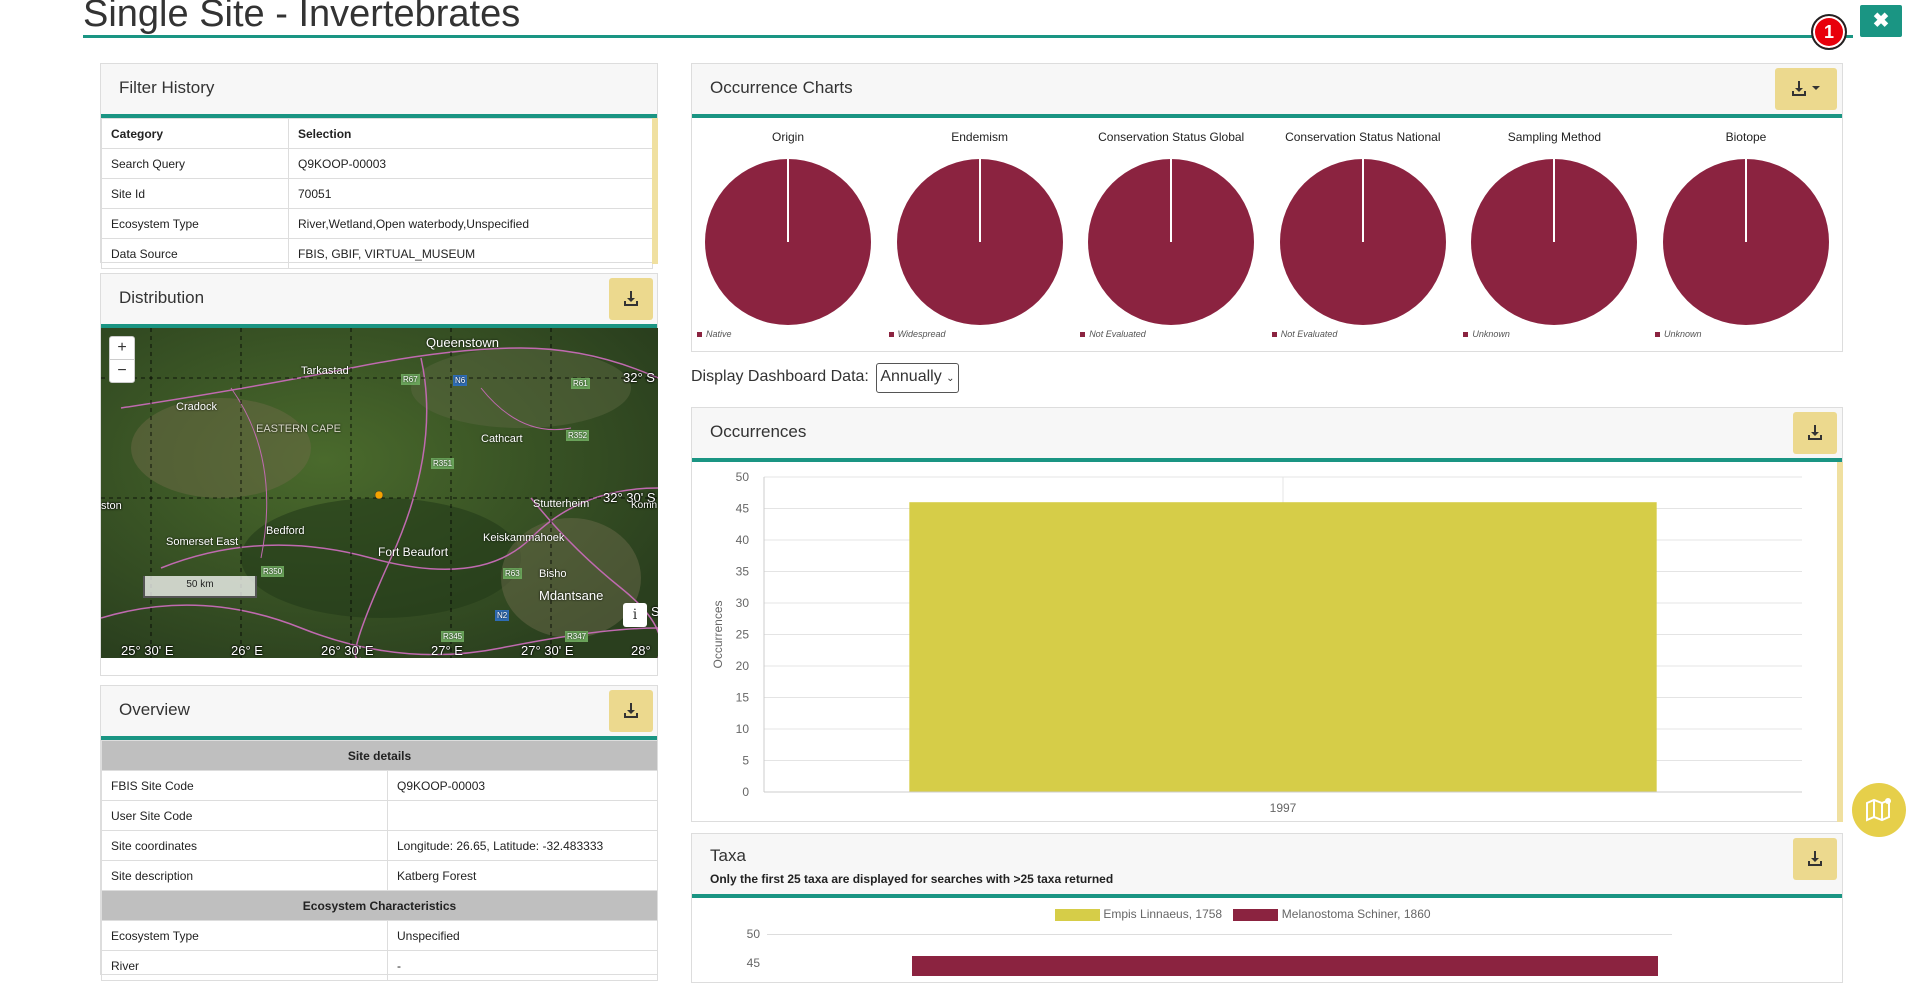 This screenshot has width=1917, height=983. What do you see at coordinates (743, 666) in the screenshot?
I see `y-tick-label: 20` at bounding box center [743, 666].